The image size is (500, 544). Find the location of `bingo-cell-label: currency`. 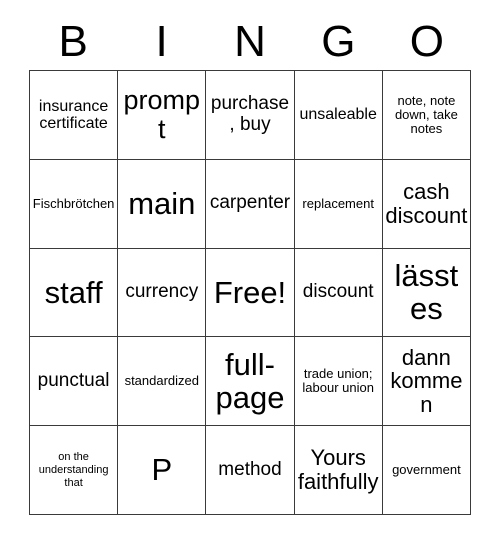

bingo-cell-label: currency is located at coordinates (162, 292).